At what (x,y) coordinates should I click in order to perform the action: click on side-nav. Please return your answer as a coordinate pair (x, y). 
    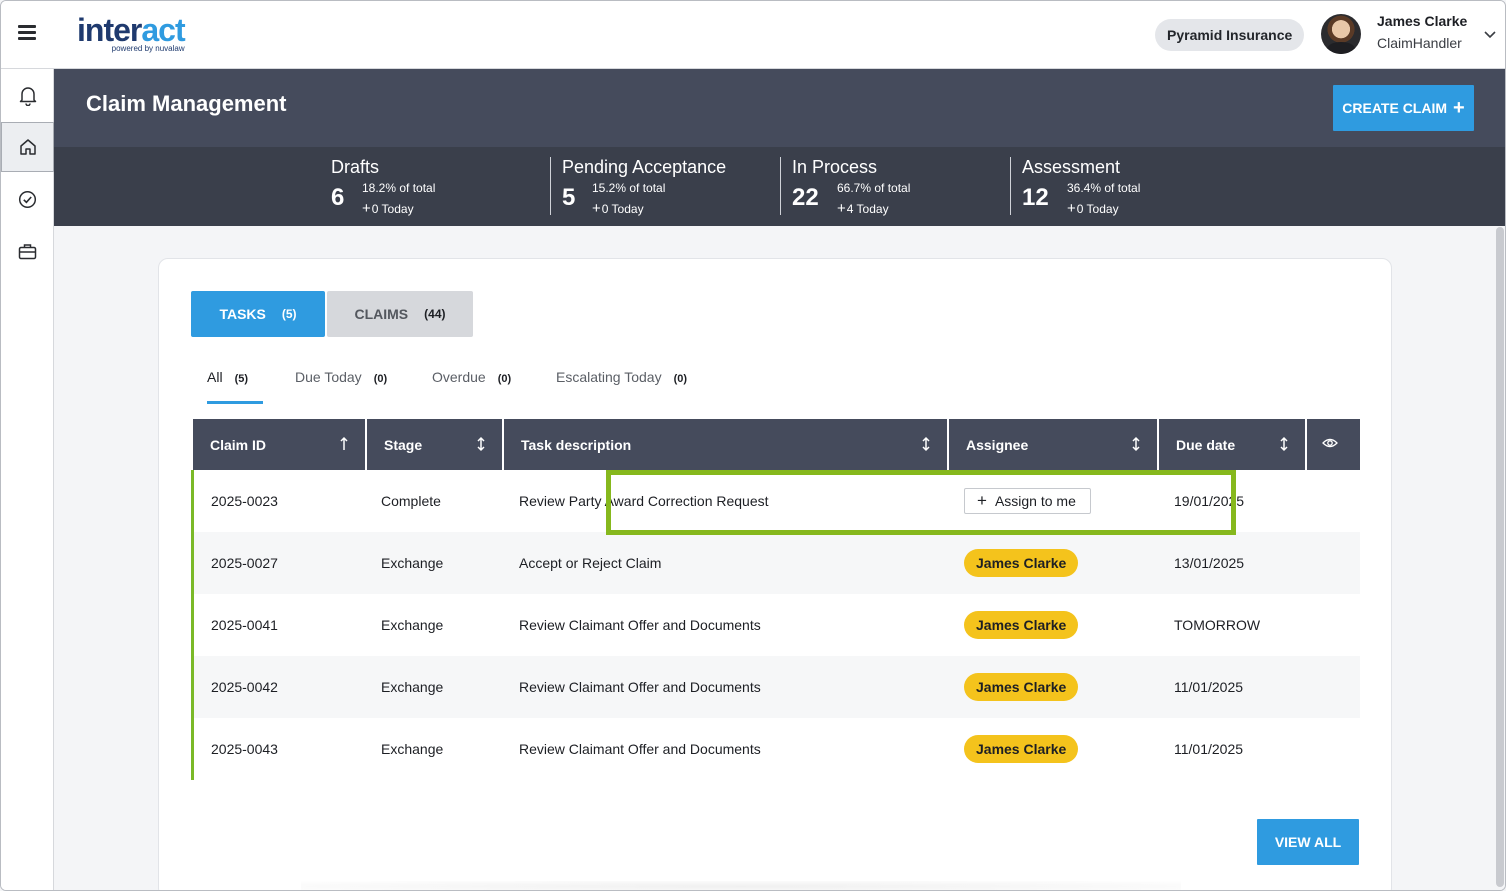
    Looking at the image, I should click on (27, 479).